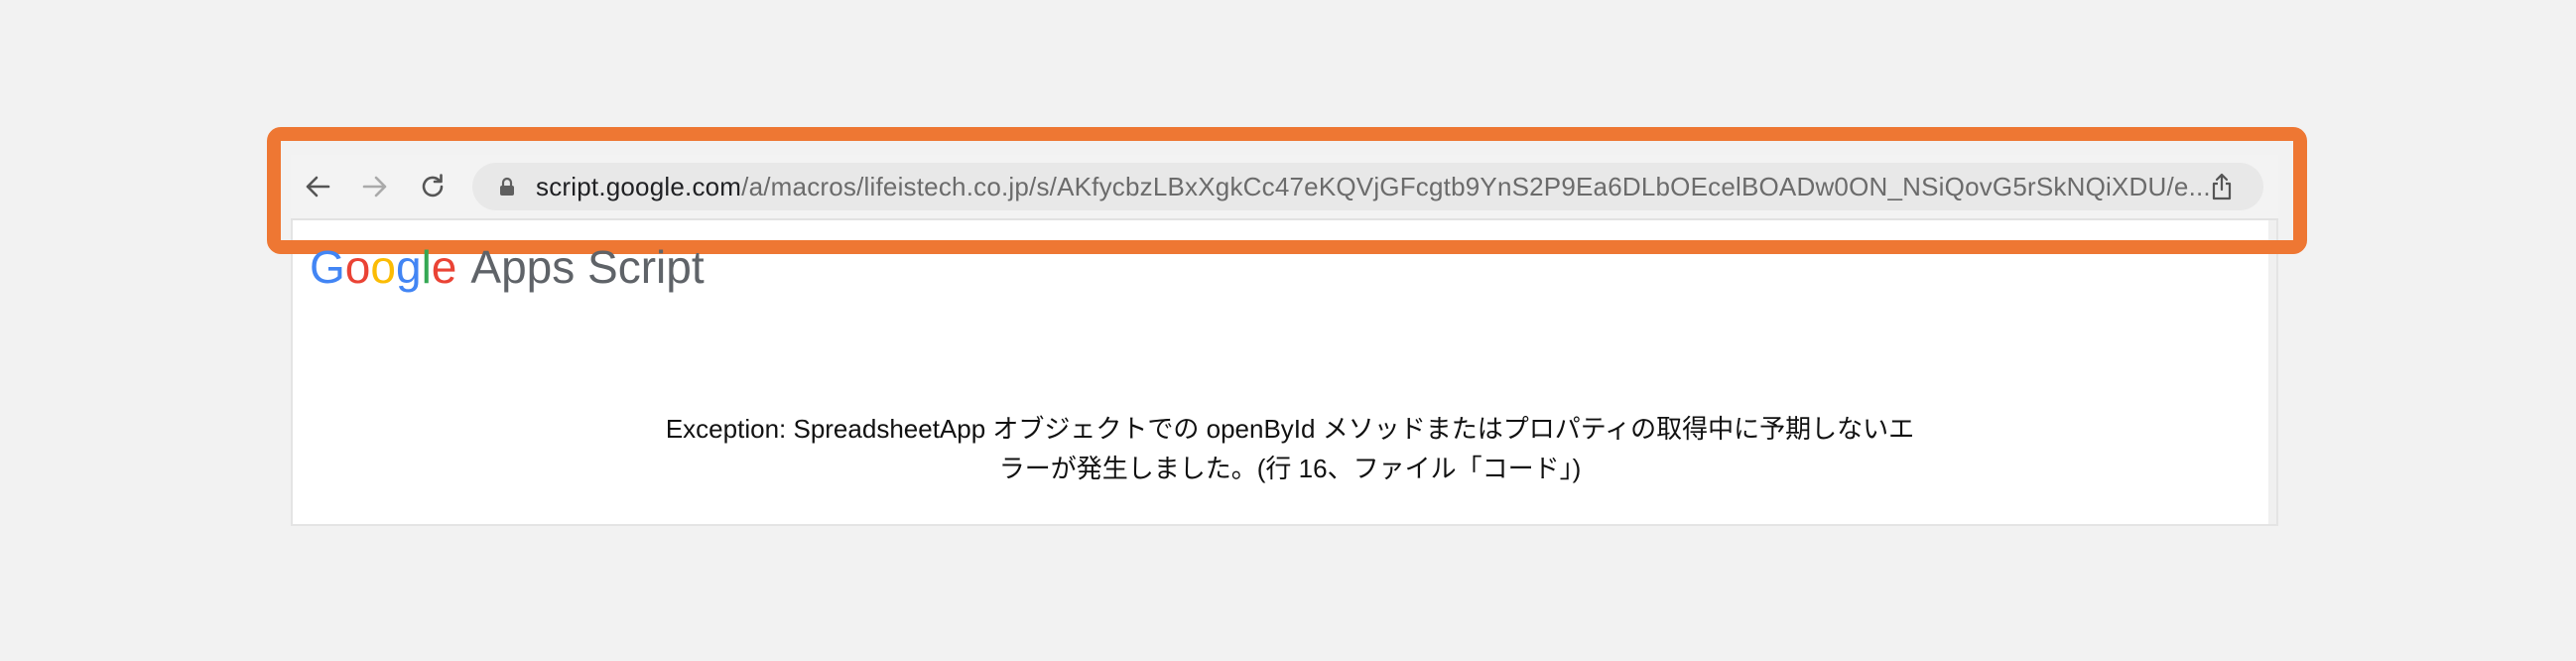  I want to click on google-apps-script-logo: Google Apps Script, so click(508, 267).